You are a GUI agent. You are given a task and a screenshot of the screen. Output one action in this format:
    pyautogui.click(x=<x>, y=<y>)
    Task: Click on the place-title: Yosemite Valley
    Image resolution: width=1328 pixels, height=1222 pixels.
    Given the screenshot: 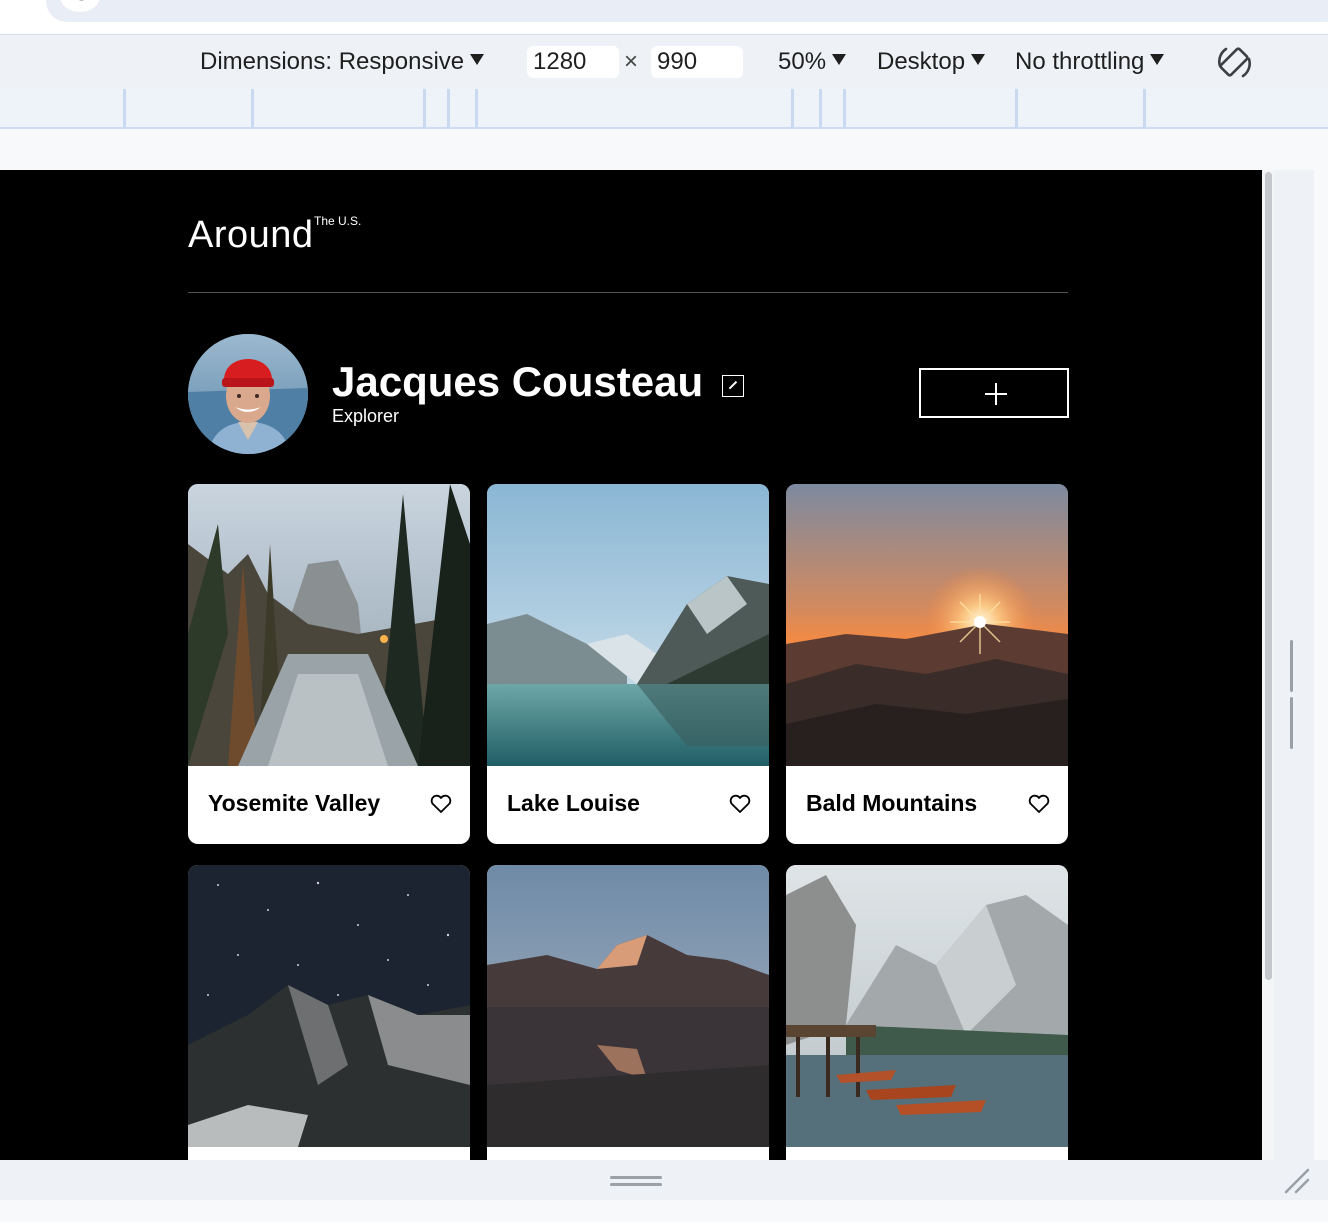 What is the action you would take?
    pyautogui.click(x=294, y=803)
    